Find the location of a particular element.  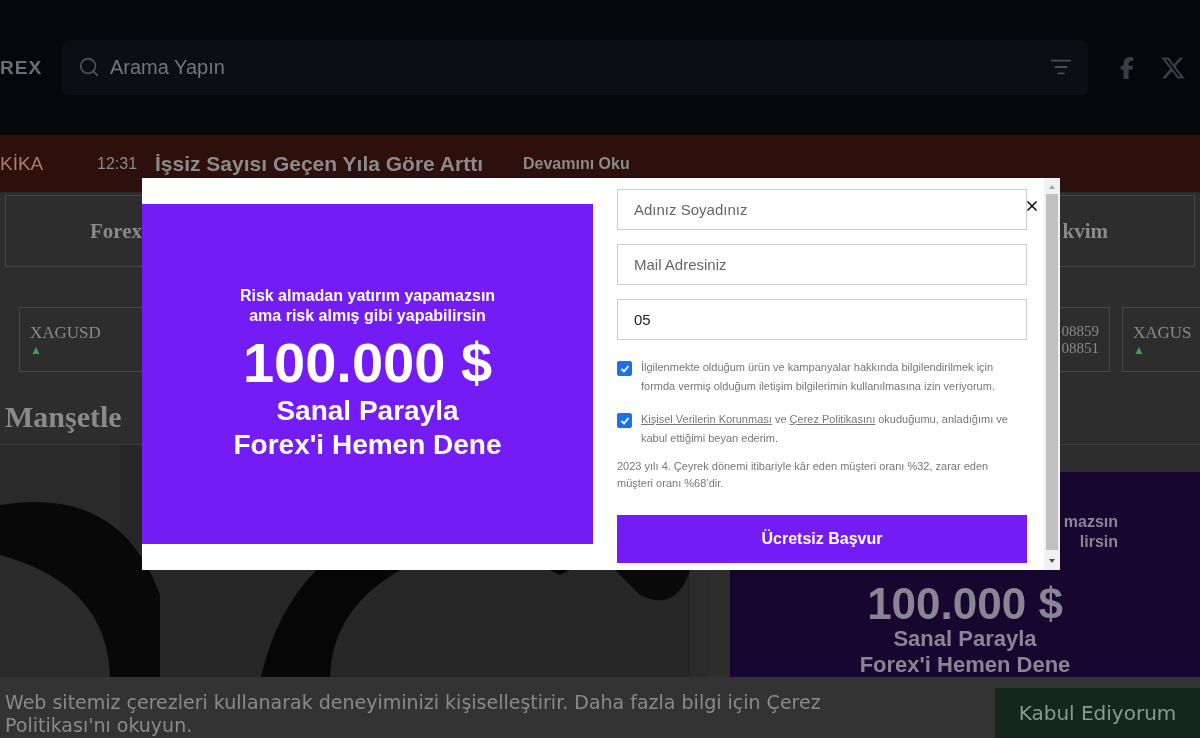

nav-item: Forex is located at coordinates (116, 231).